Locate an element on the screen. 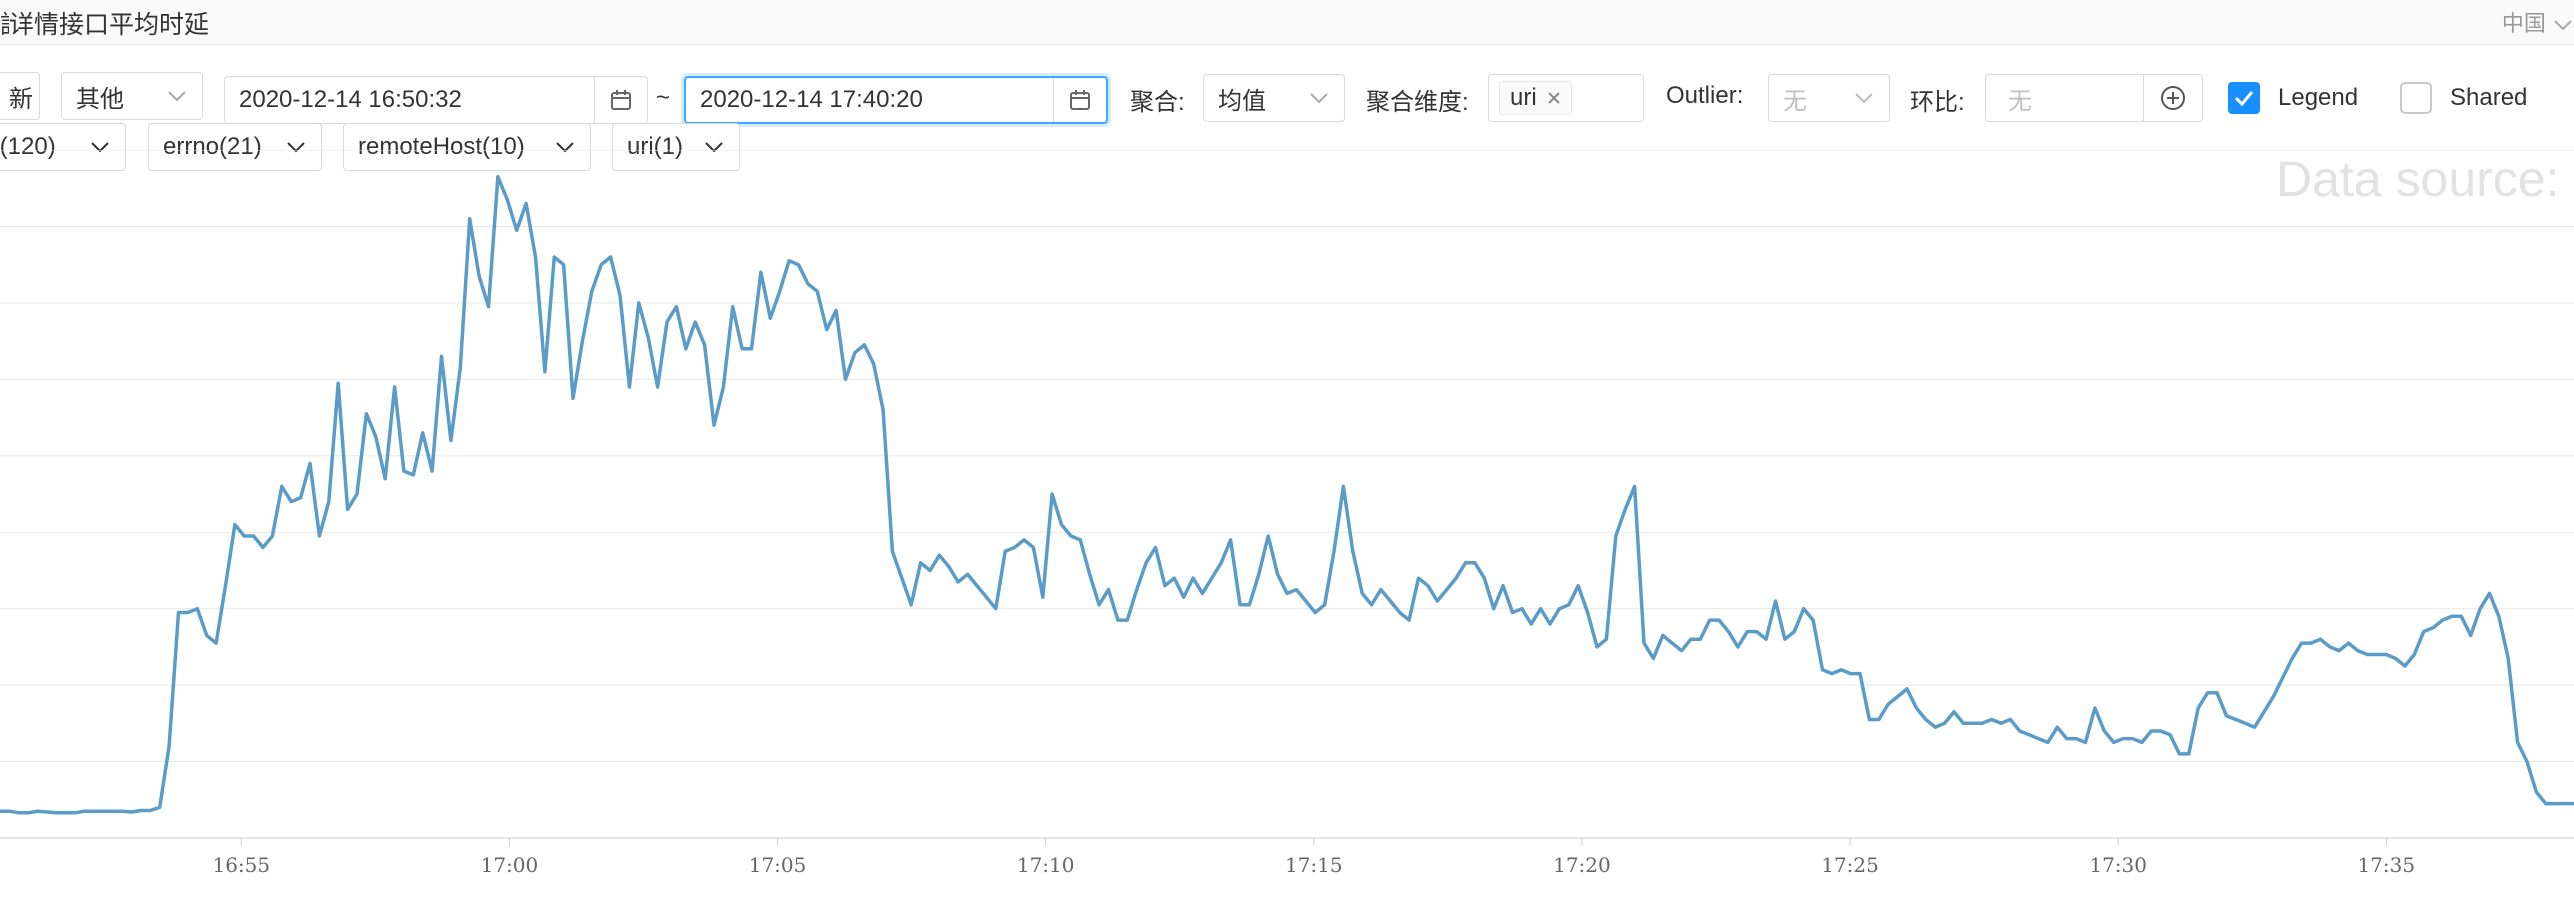 Image resolution: width=2574 pixels, height=900 pixels. agg-dimension-tag: uri is located at coordinates (1535, 98).